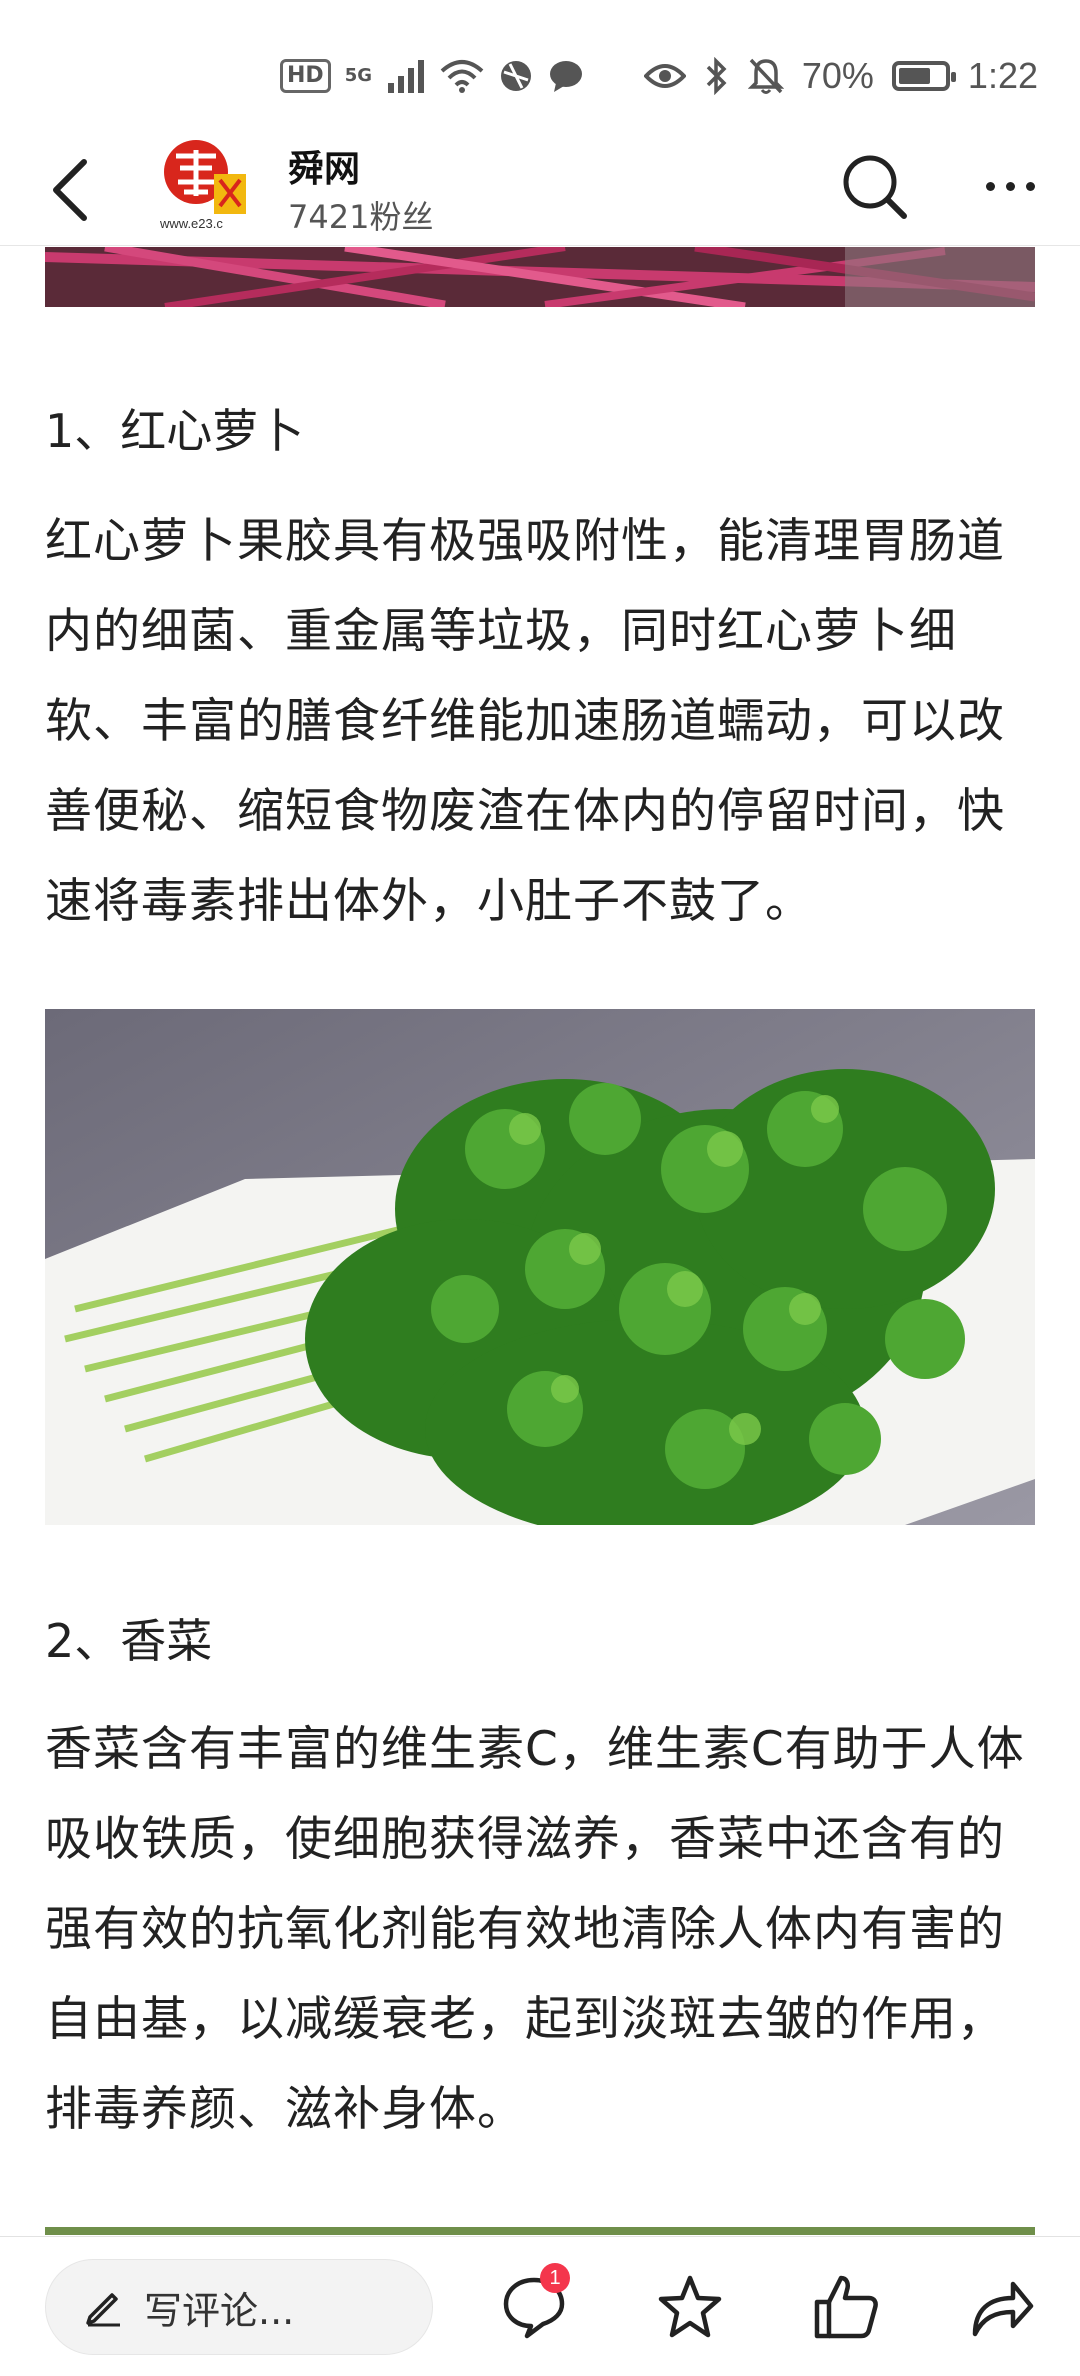  I want to click on bottom-action-bar: 写评论... 1, so click(540, 2306).